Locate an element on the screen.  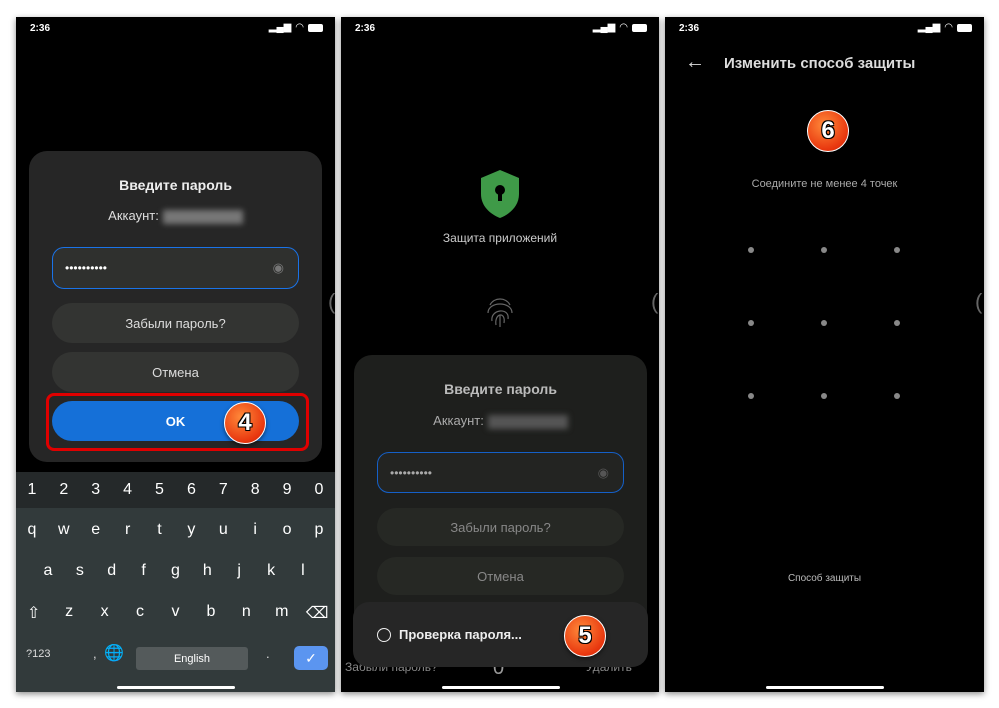
protection-method-link: Способ защиты is located at coordinates (824, 578).